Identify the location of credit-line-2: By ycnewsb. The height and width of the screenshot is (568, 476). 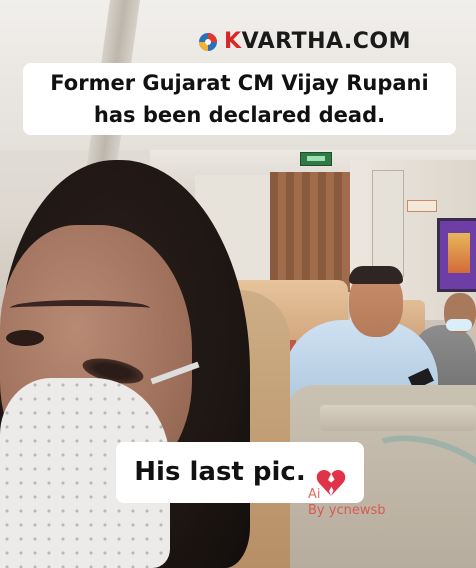
(347, 510).